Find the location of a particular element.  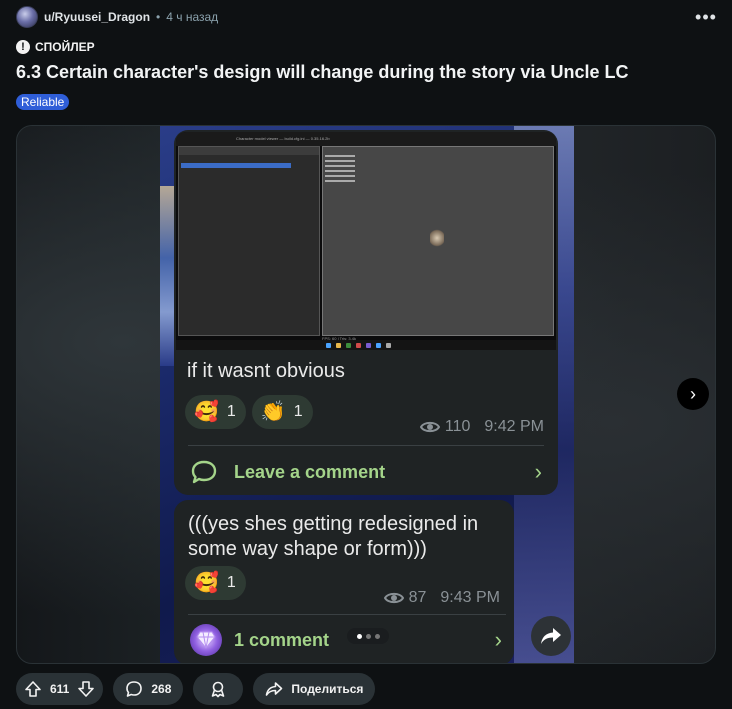

spoiler-tag: ! СПОЙЛЕР is located at coordinates (55, 47).